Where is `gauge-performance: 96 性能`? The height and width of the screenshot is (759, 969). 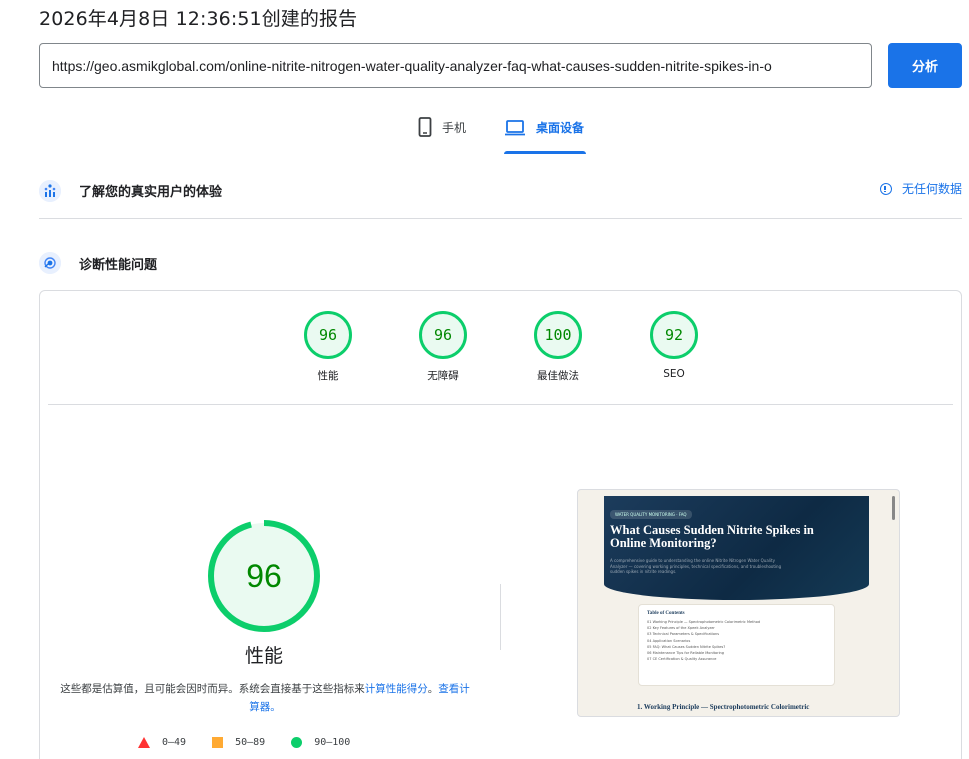 gauge-performance: 96 性能 is located at coordinates (328, 347).